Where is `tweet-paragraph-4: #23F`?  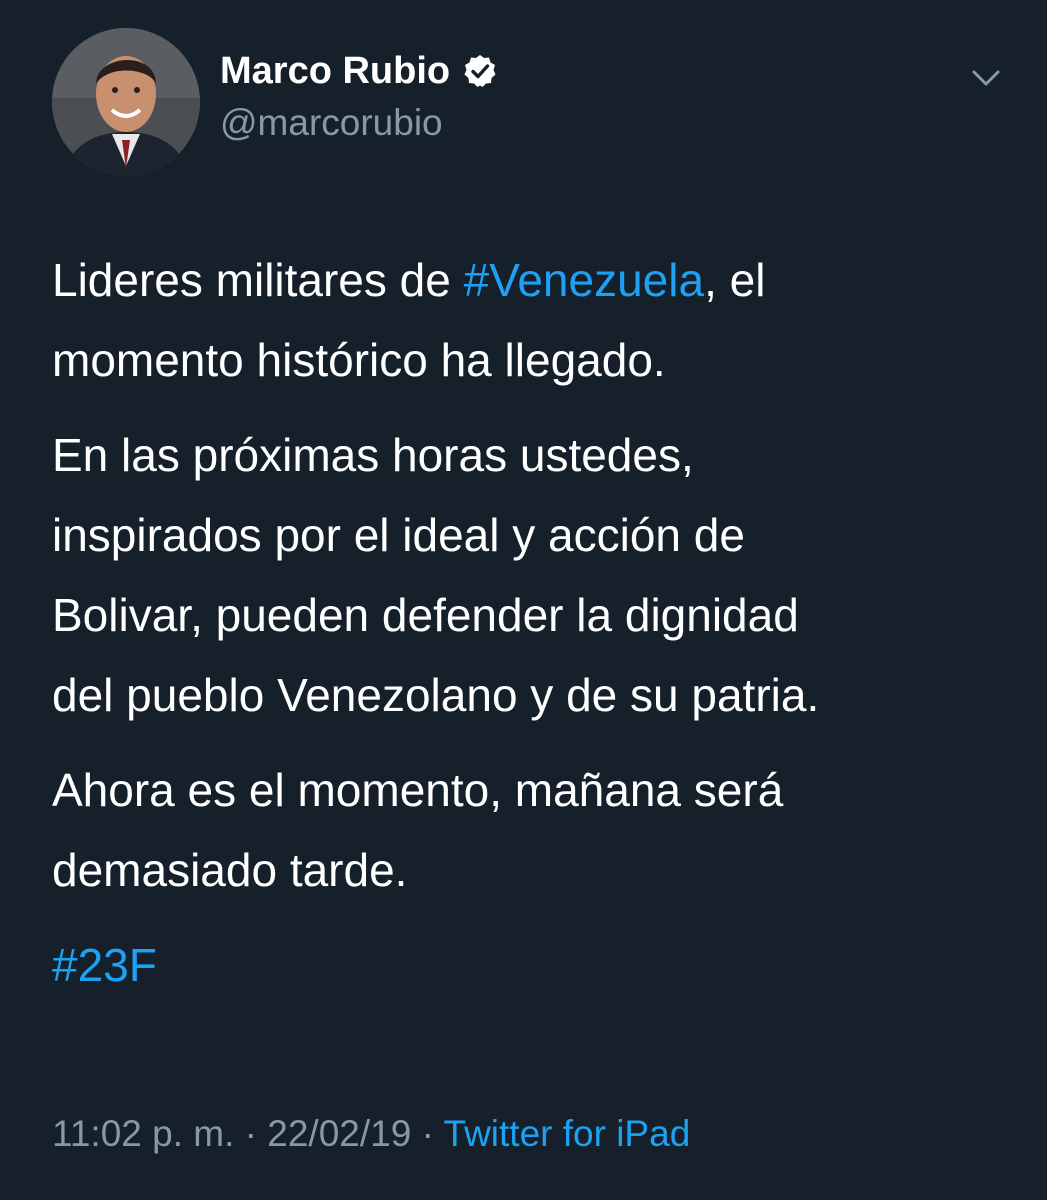
tweet-paragraph-4: #23F is located at coordinates (532, 965).